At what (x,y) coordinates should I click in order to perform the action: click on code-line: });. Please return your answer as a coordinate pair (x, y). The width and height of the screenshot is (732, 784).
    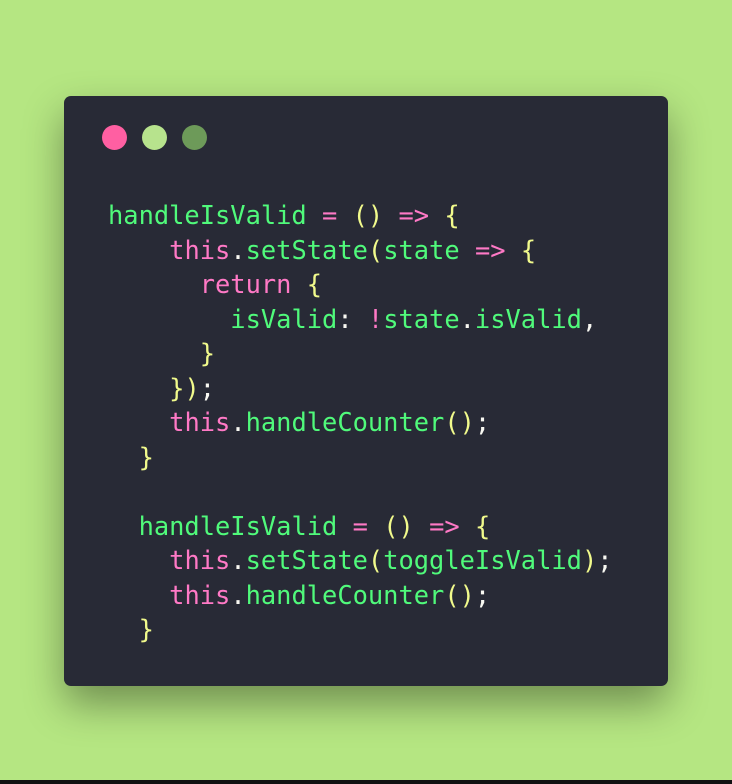
    Looking at the image, I should click on (360, 388).